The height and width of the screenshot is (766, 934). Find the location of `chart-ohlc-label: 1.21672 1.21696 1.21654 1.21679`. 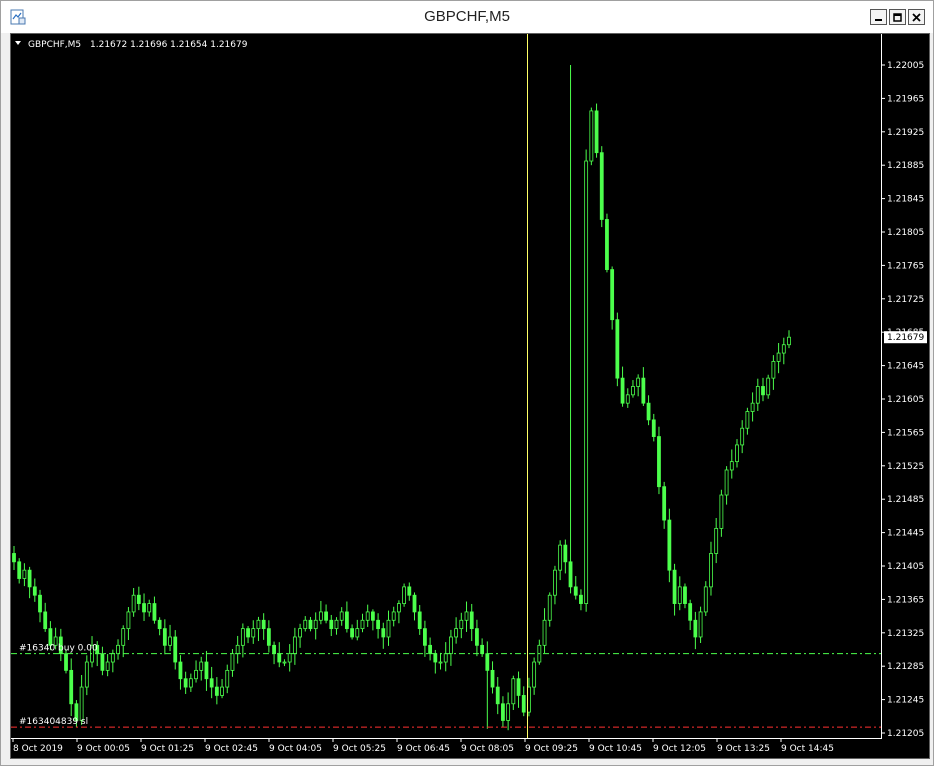

chart-ohlc-label: 1.21672 1.21696 1.21654 1.21679 is located at coordinates (169, 45).